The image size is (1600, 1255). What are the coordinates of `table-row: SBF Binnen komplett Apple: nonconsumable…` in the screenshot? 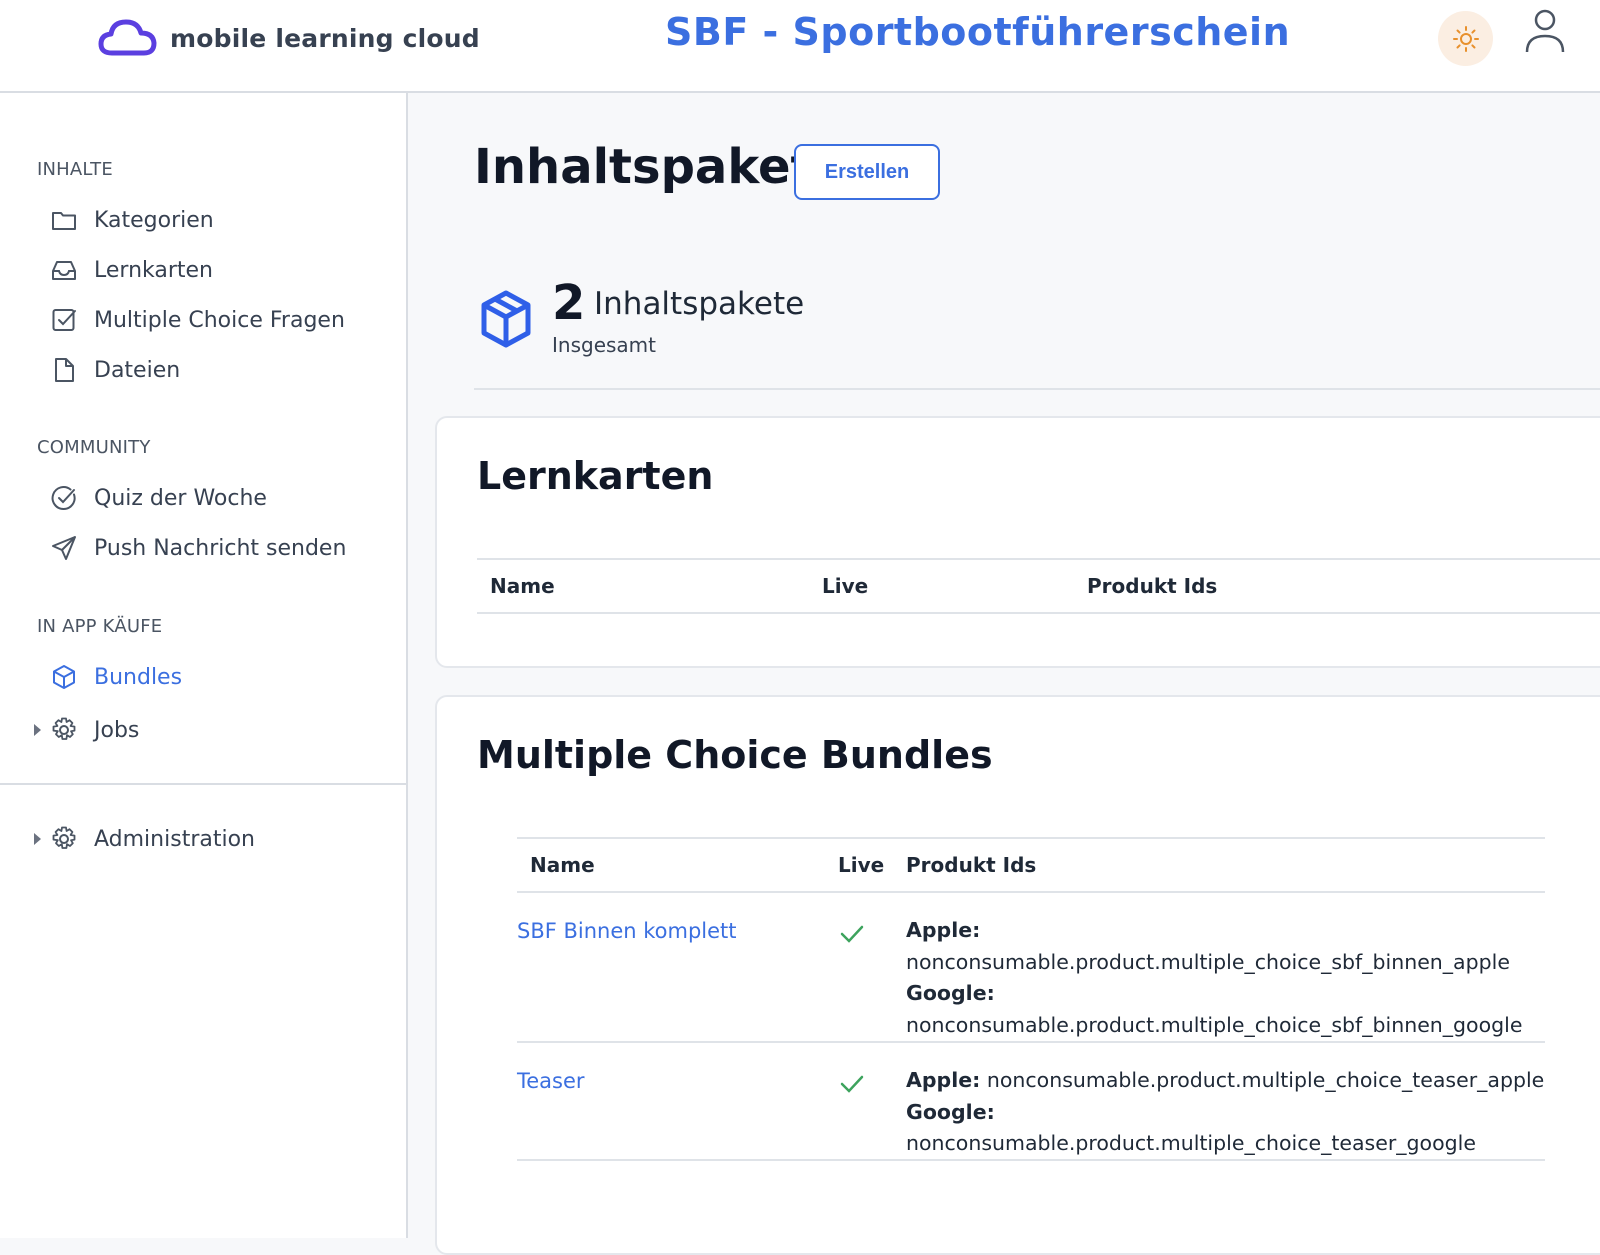 It's located at (1031, 968).